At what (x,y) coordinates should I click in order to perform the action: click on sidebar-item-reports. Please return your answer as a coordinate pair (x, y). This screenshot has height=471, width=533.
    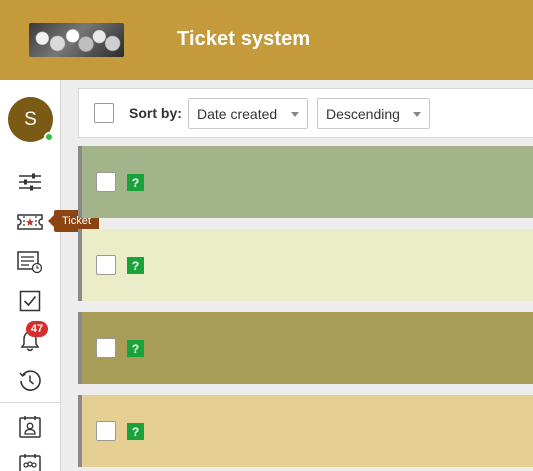
    Looking at the image, I should click on (30, 262).